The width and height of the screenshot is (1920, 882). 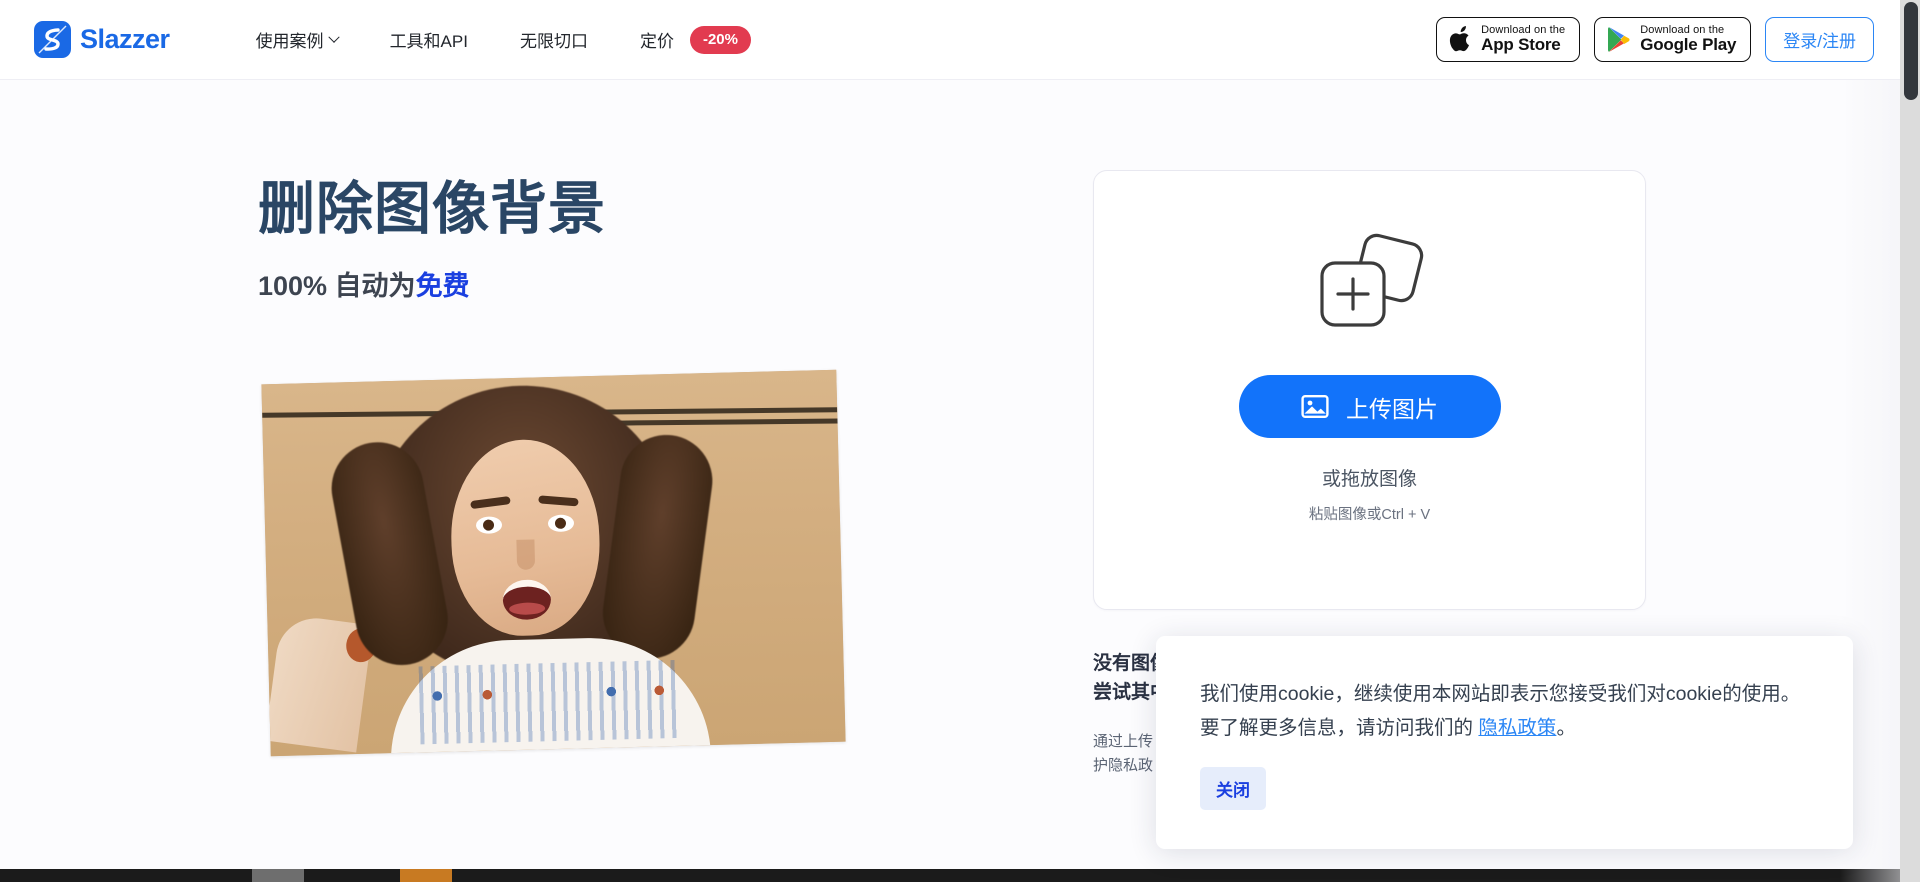 I want to click on eye-right, so click(x=561, y=523).